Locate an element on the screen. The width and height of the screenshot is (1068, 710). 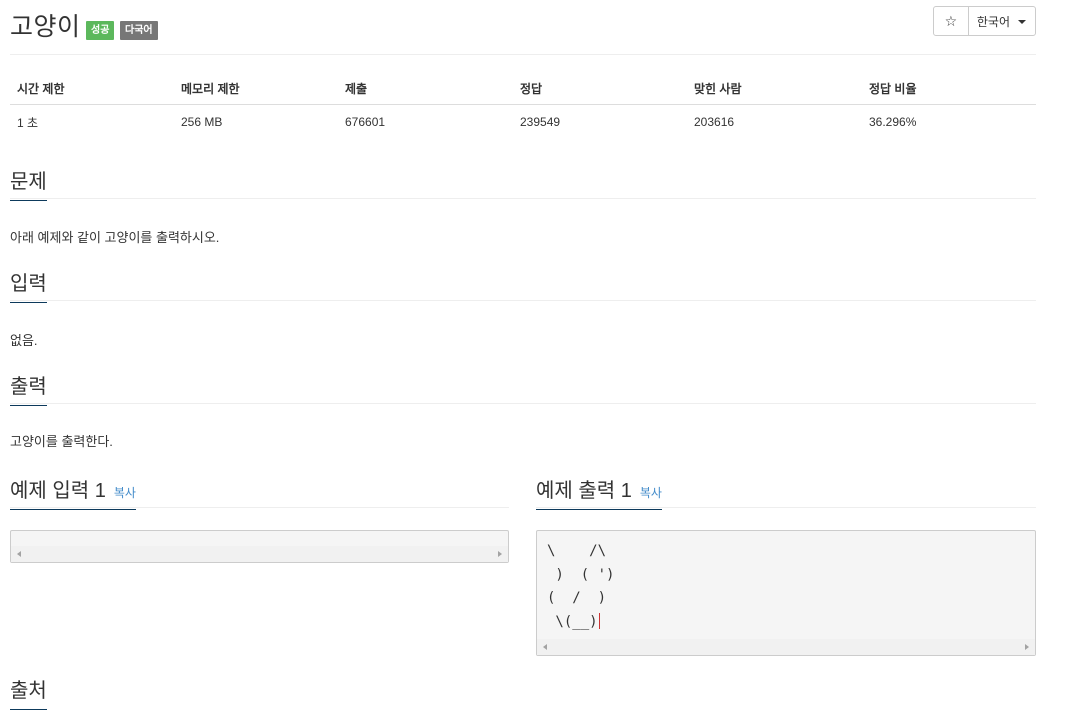
sample-output-content: \ /\ ) ( ') ( / ) \(__) is located at coordinates (581, 586).